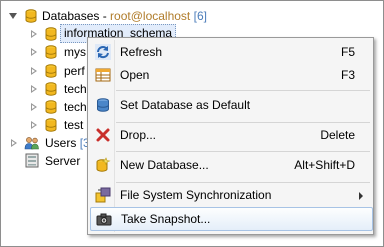  I want to click on menu-item-open: Open F3, so click(230, 75).